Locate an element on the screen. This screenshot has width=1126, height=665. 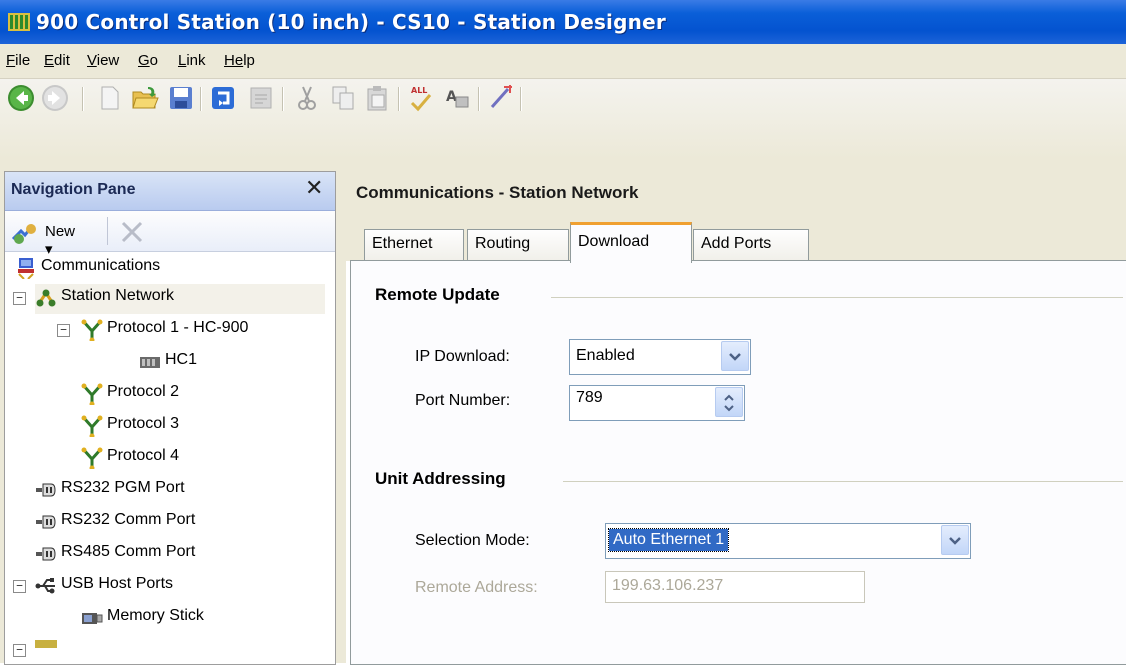
menu-help: Help is located at coordinates (239, 60).